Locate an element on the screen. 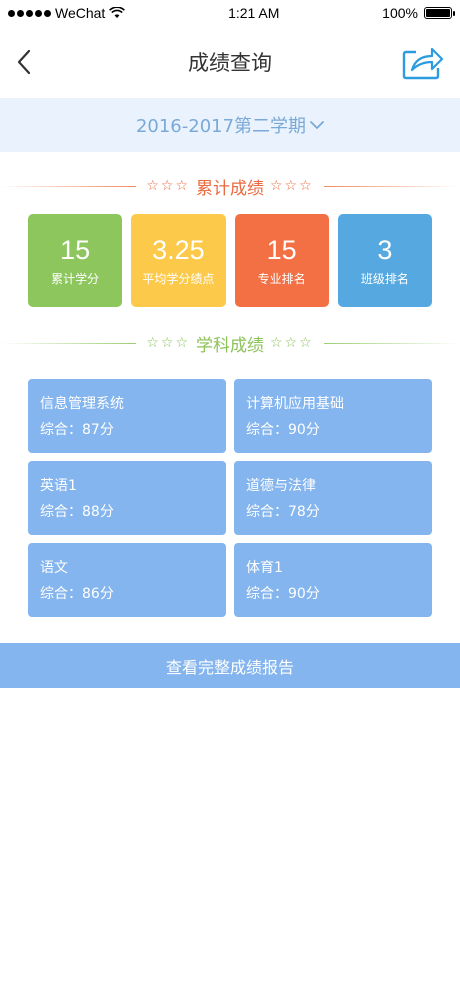  chevron-left-icon is located at coordinates (24, 62).